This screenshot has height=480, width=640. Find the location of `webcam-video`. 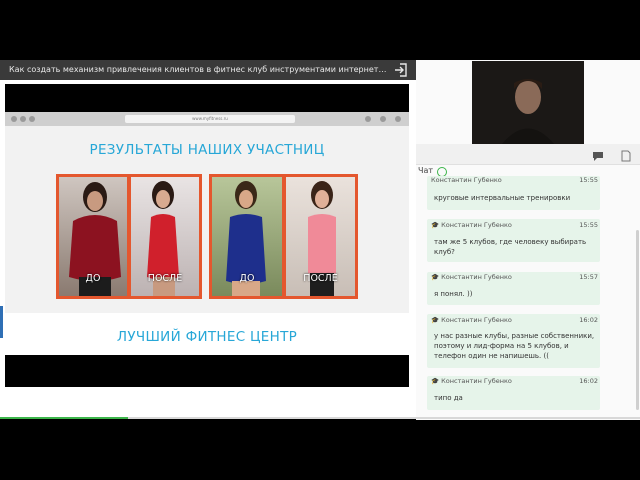

webcam-video is located at coordinates (528, 102).